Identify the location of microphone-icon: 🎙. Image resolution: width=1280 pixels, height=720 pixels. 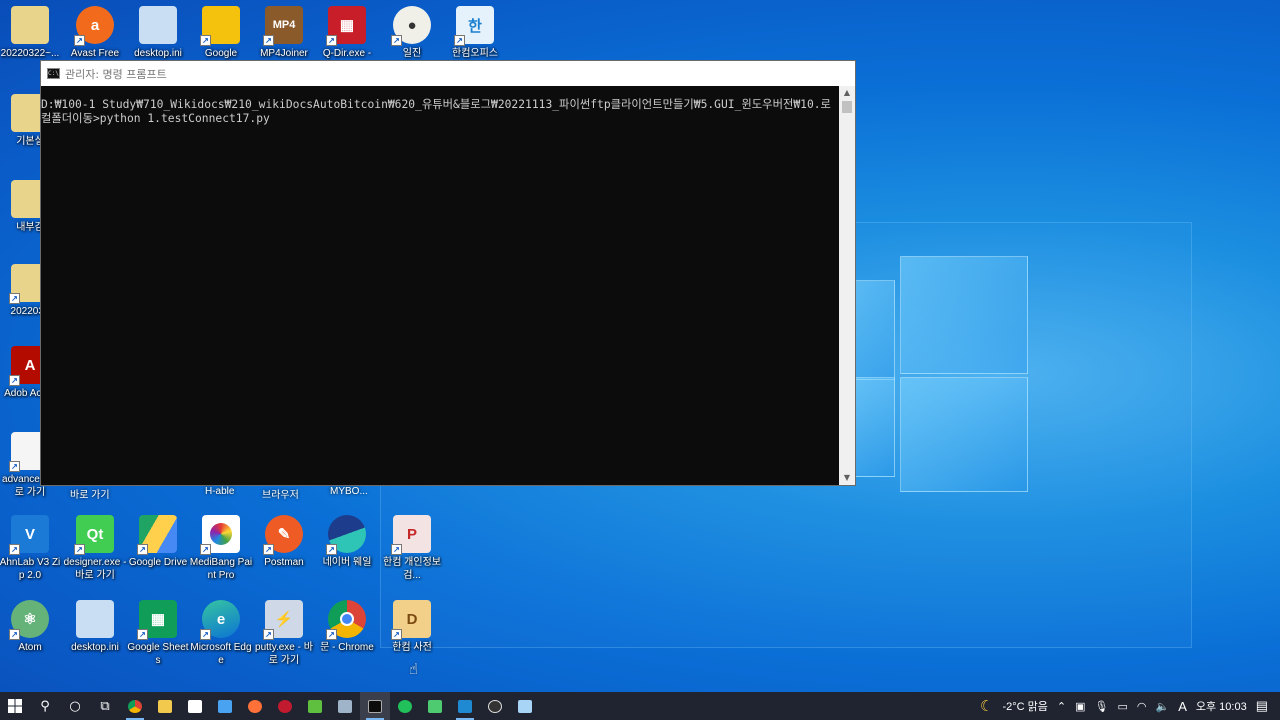
(1102, 706).